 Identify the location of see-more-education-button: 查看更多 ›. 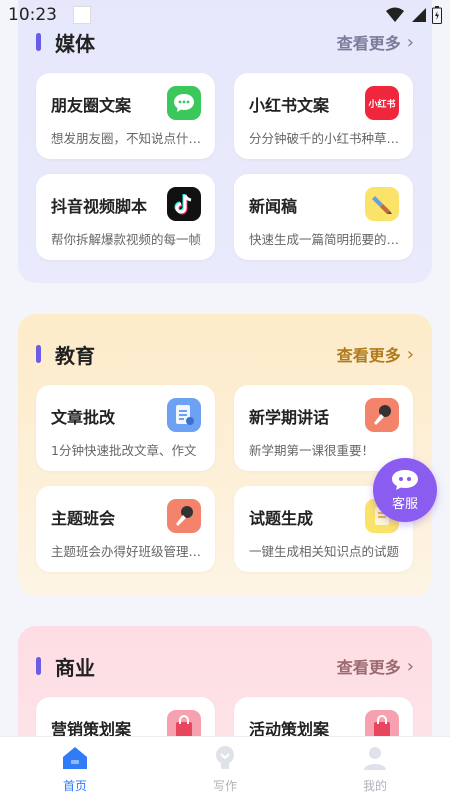
(375, 354).